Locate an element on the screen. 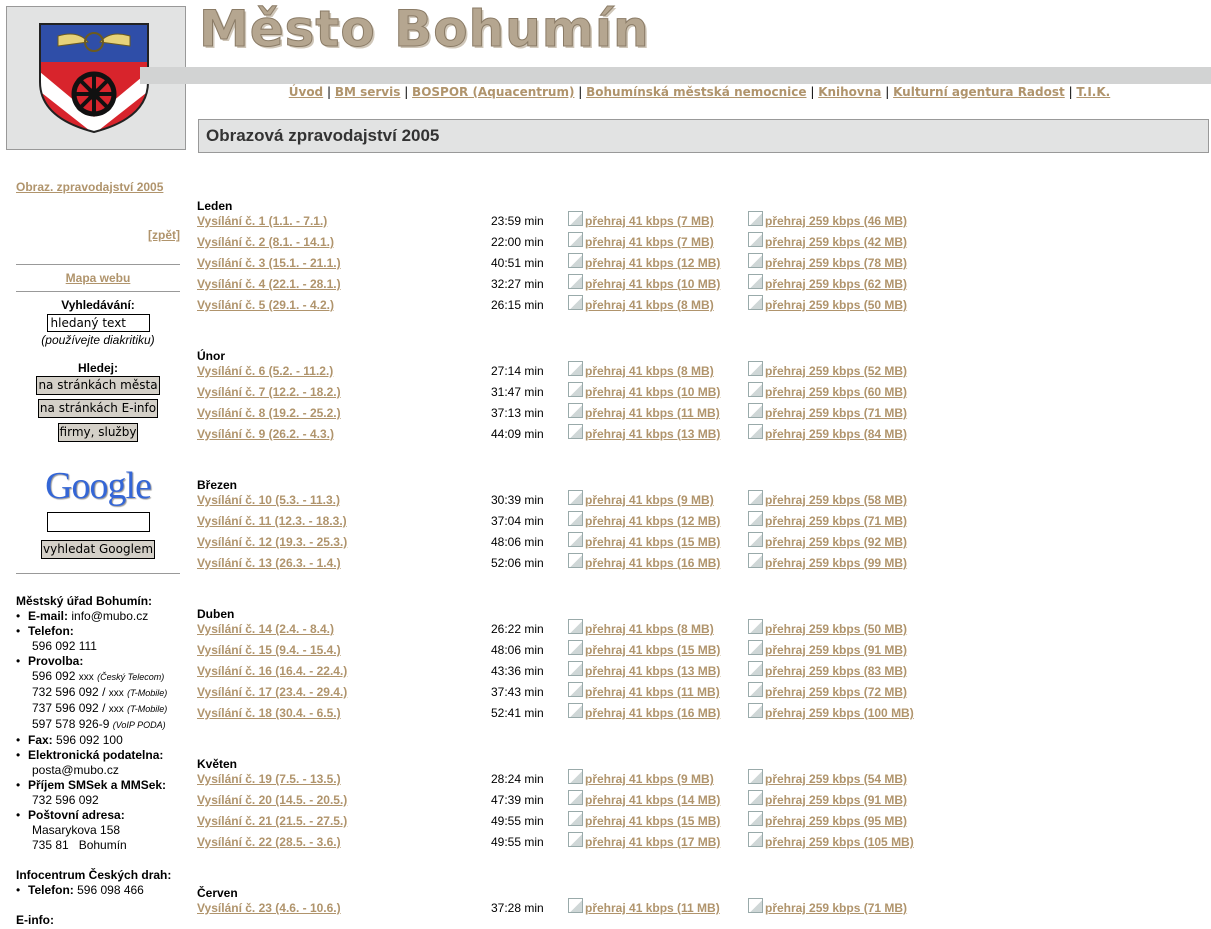 Image resolution: width=1211 pixels, height=929 pixels. play-259kbps-link: přehraj 259 kbps (42 MB) is located at coordinates (836, 242).